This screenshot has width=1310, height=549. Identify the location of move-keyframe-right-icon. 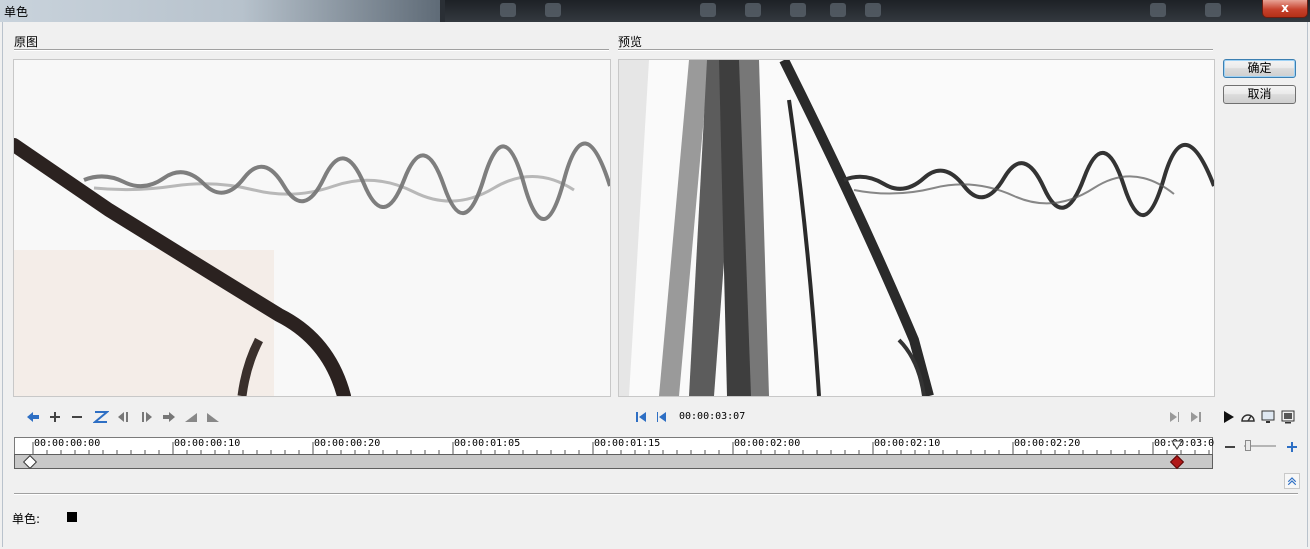
(147, 417).